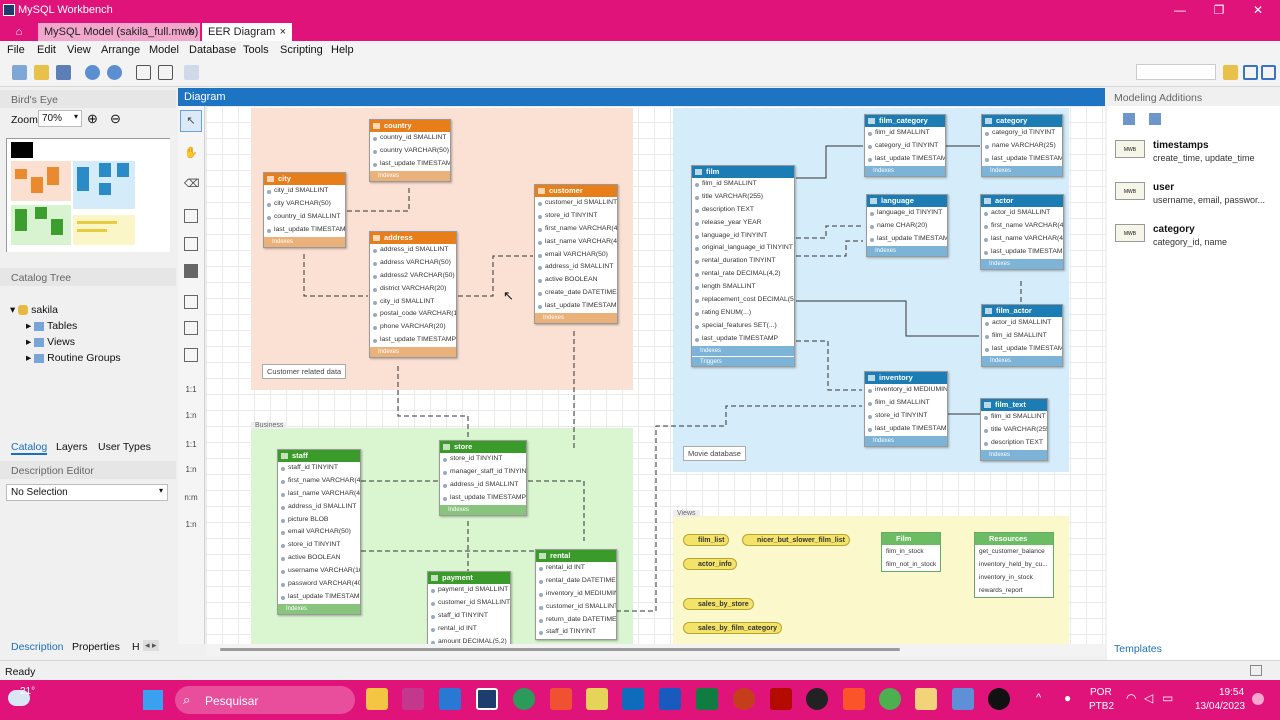 This screenshot has height=720, width=1280. I want to click on network-app-icon, so click(963, 699).